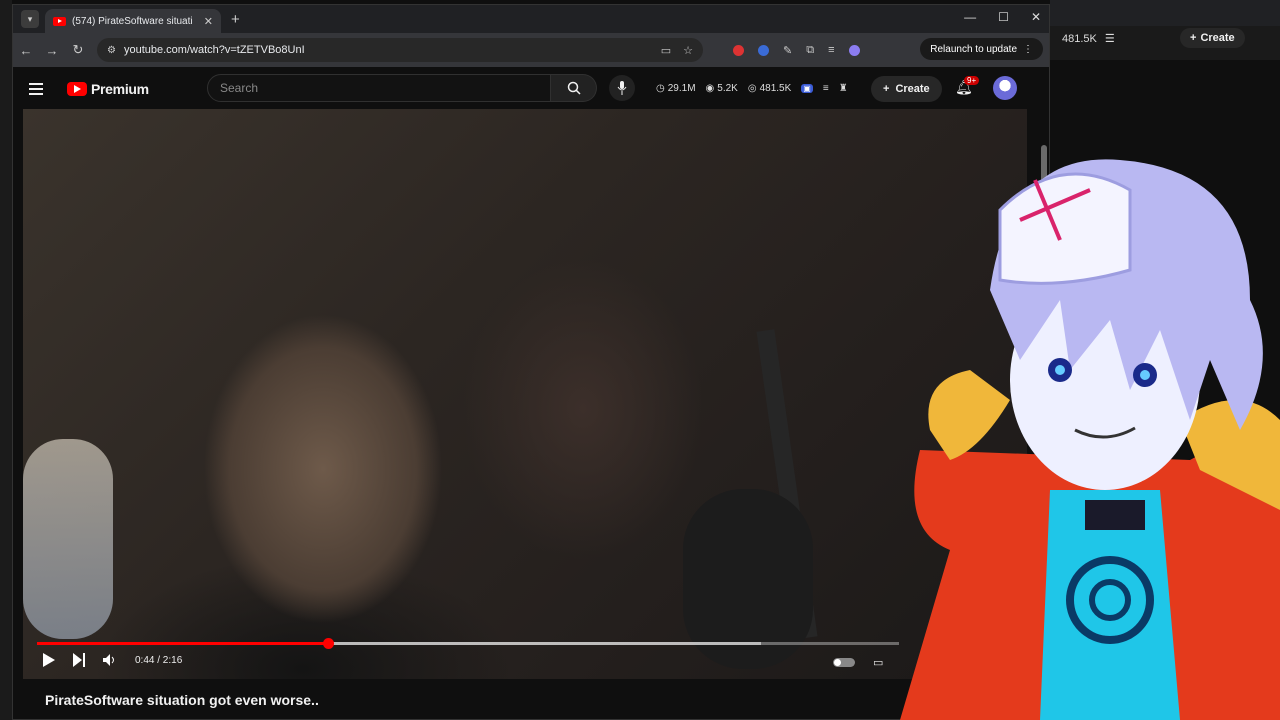  What do you see at coordinates (49, 660) in the screenshot?
I see `play-icon` at bounding box center [49, 660].